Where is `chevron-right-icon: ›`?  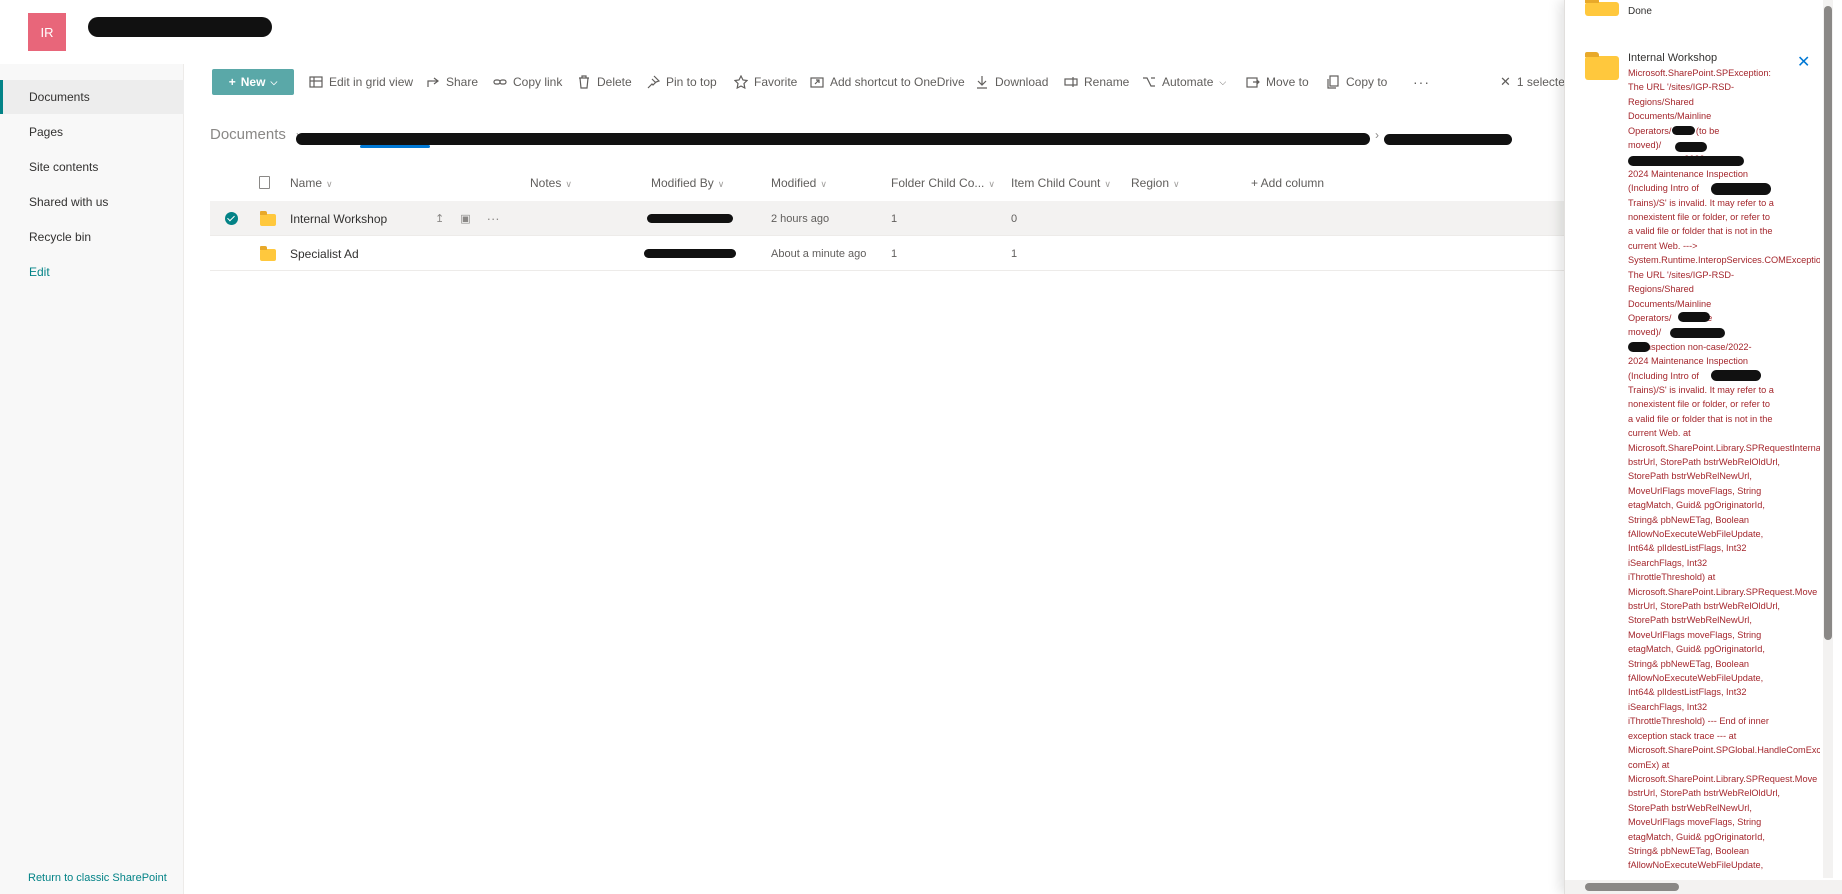 chevron-right-icon: › is located at coordinates (1377, 135).